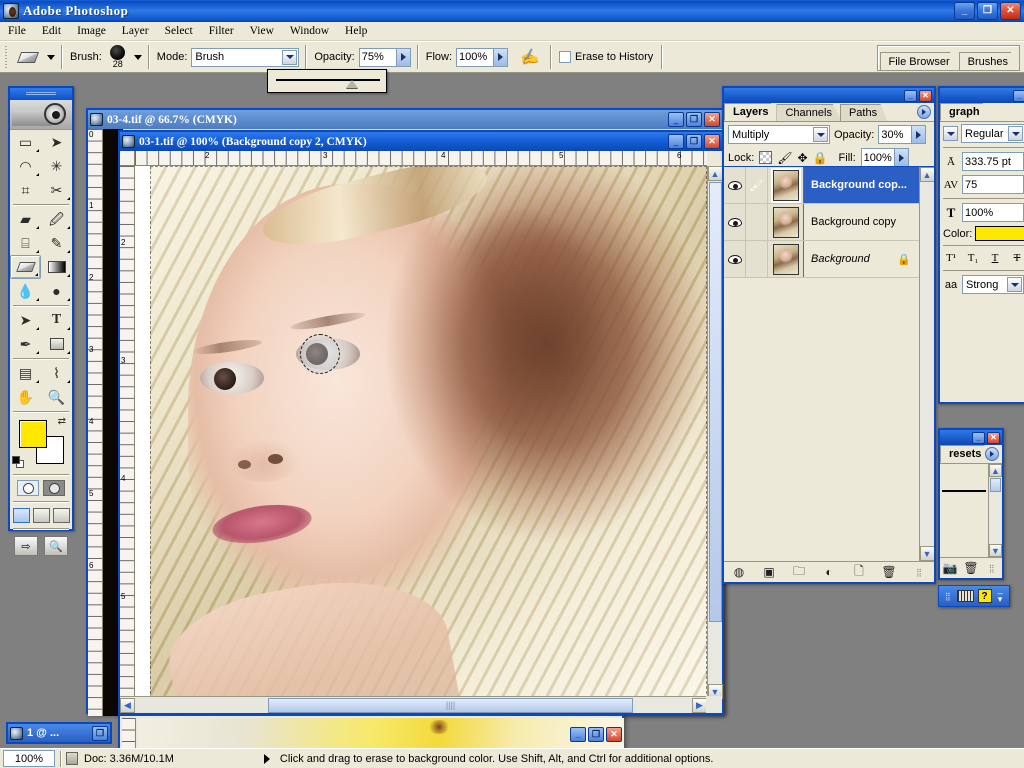  I want to click on menu-filter: Filter, so click(221, 31).